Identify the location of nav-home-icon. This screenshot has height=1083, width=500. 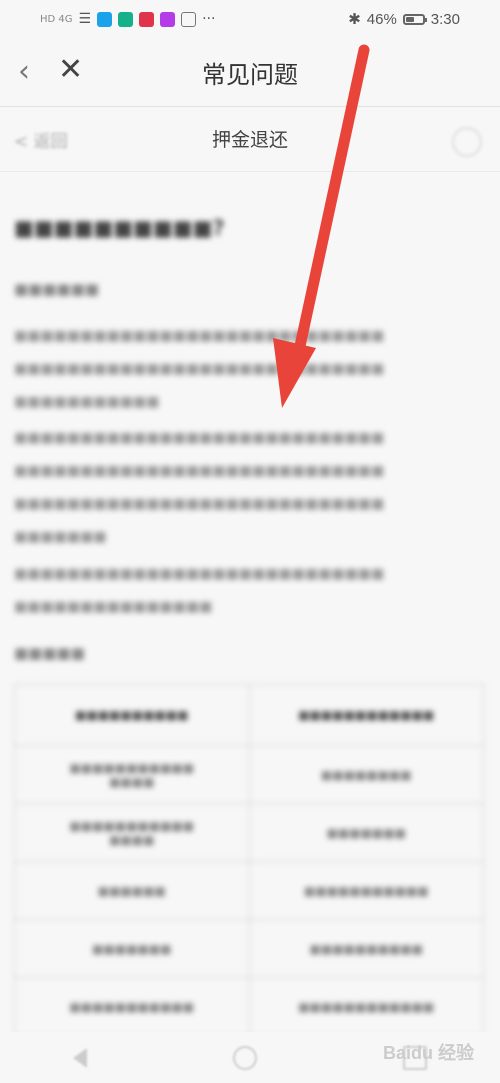
(245, 1057).